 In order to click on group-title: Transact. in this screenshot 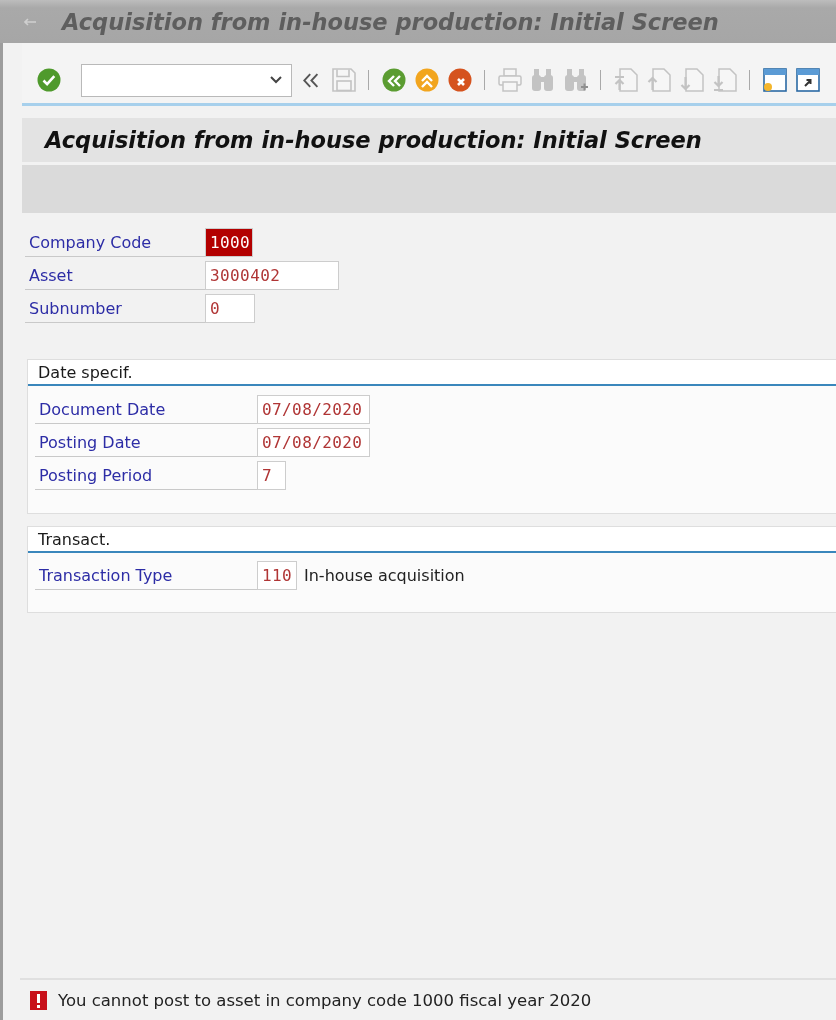, I will do `click(74, 539)`.